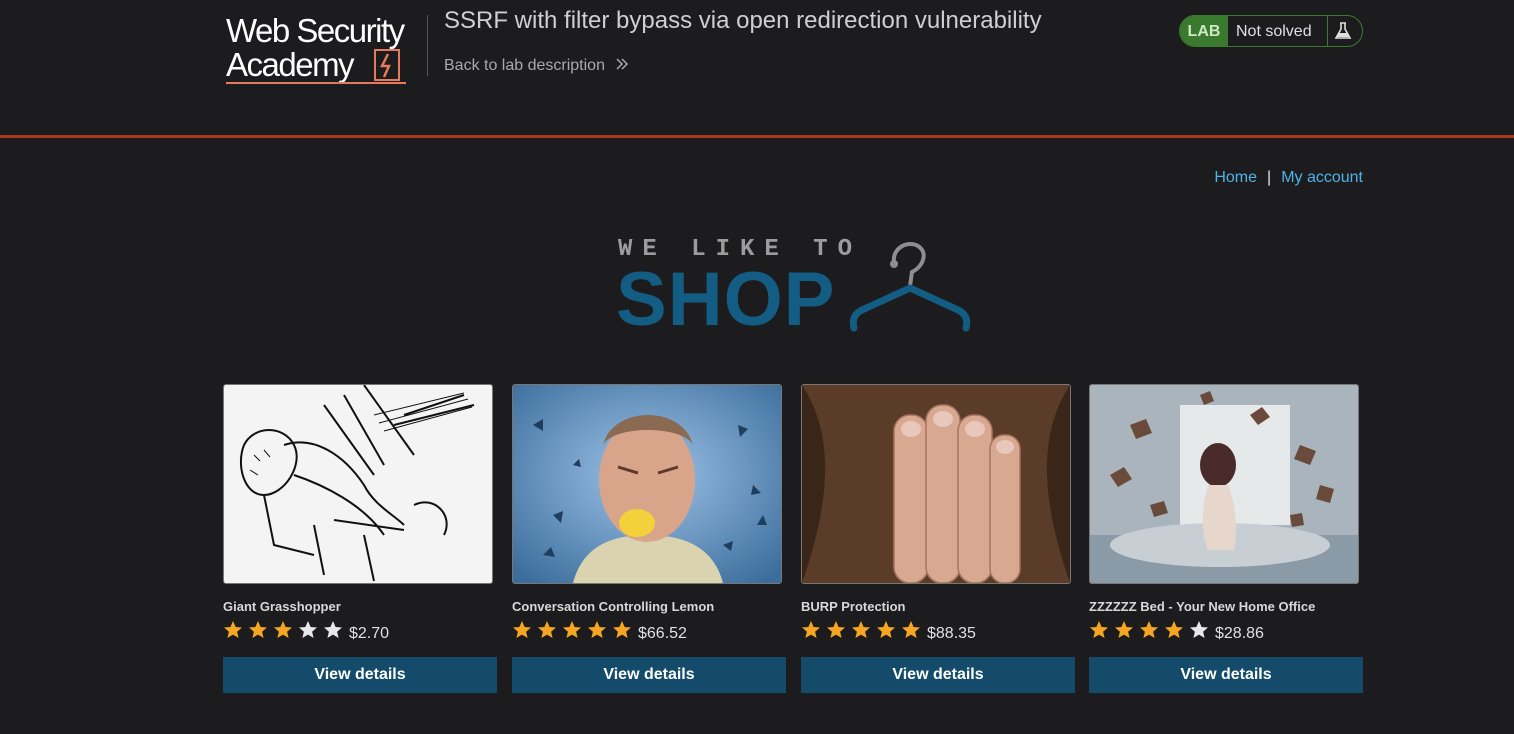 Image resolution: width=1514 pixels, height=734 pixels. Describe the element at coordinates (1322, 177) in the screenshot. I see `my-account-link: My account` at that location.